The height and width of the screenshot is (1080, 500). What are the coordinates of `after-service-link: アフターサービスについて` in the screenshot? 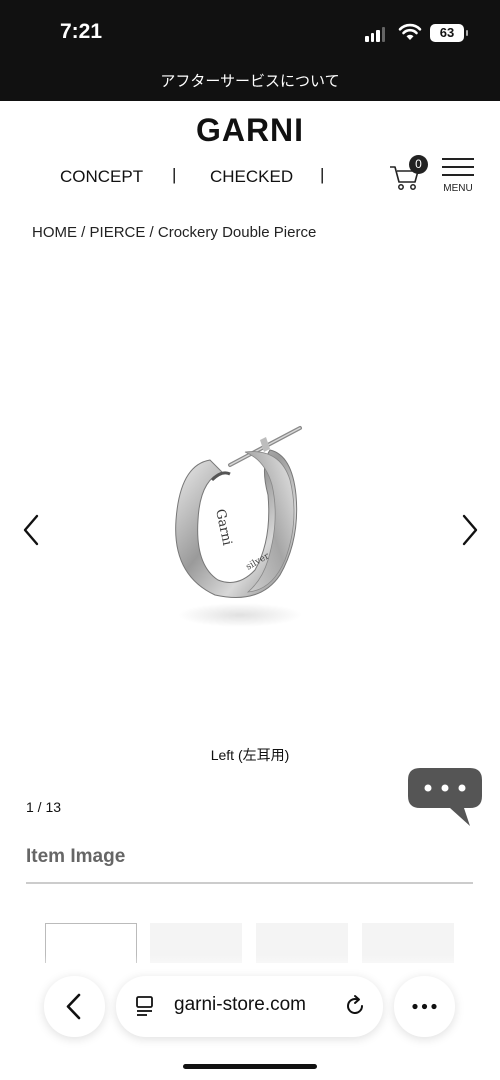 It's located at (250, 80).